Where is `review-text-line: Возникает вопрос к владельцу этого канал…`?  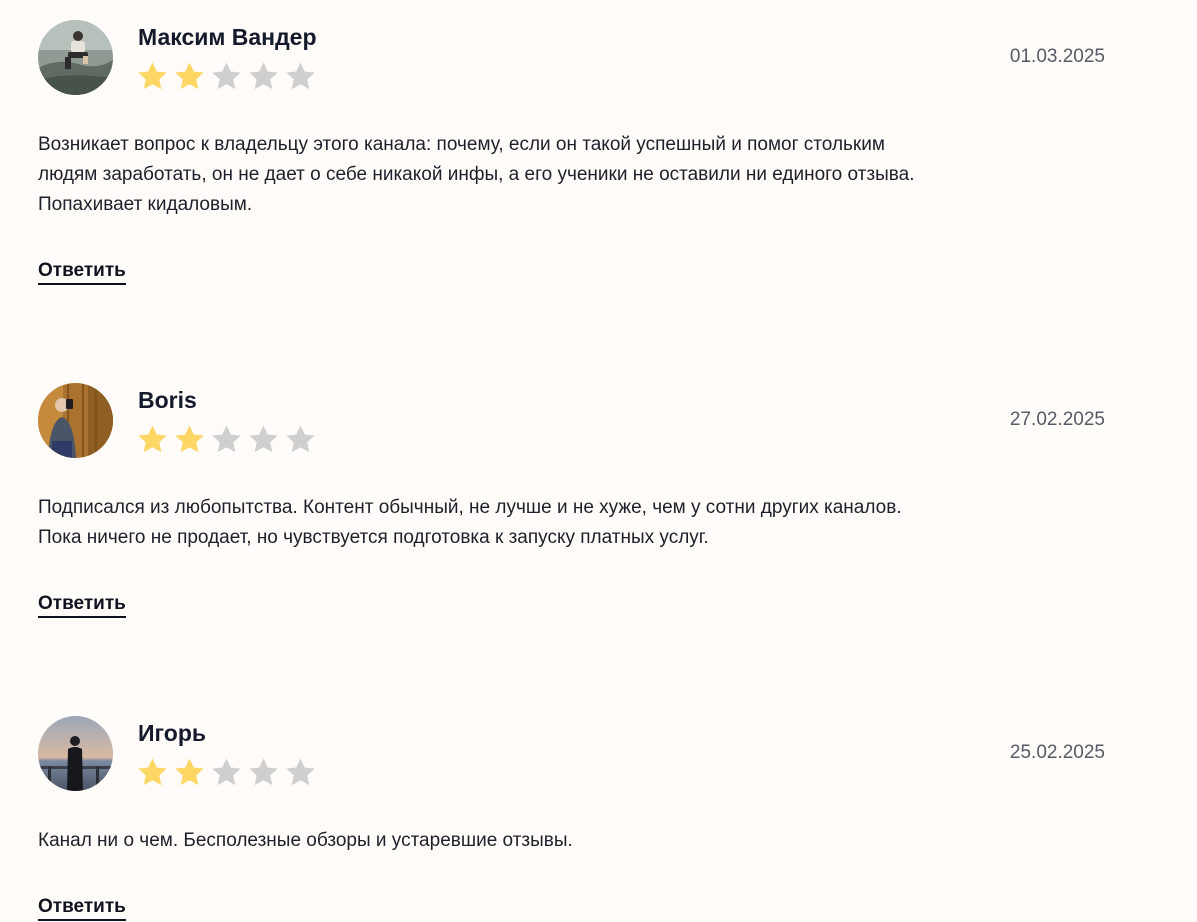
review-text-line: Возникает вопрос к владельцу этого канал… is located at coordinates (461, 144).